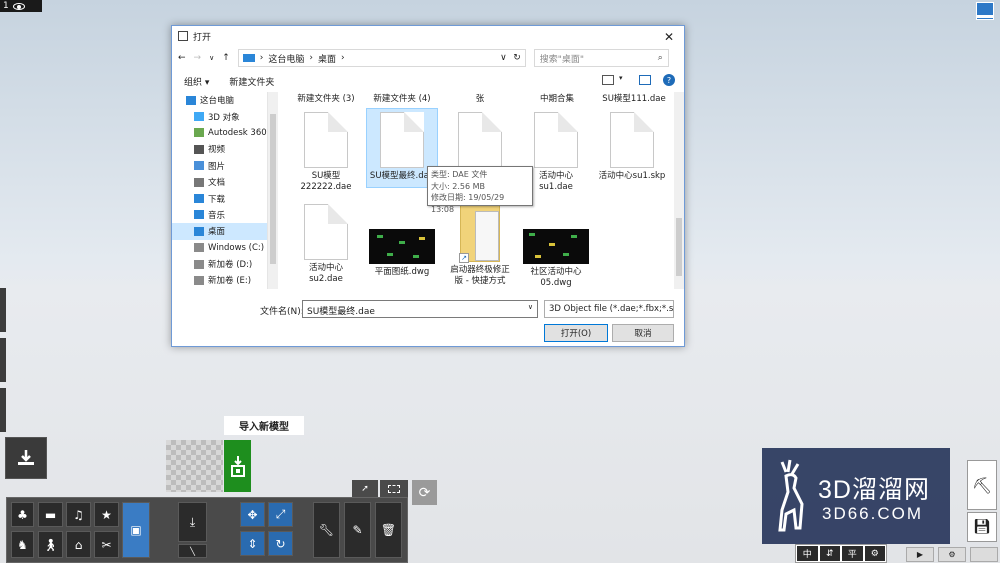 This screenshot has height=563, width=1000. Describe the element at coordinates (196, 81) in the screenshot. I see `organize-button: 组织 ▾` at that location.